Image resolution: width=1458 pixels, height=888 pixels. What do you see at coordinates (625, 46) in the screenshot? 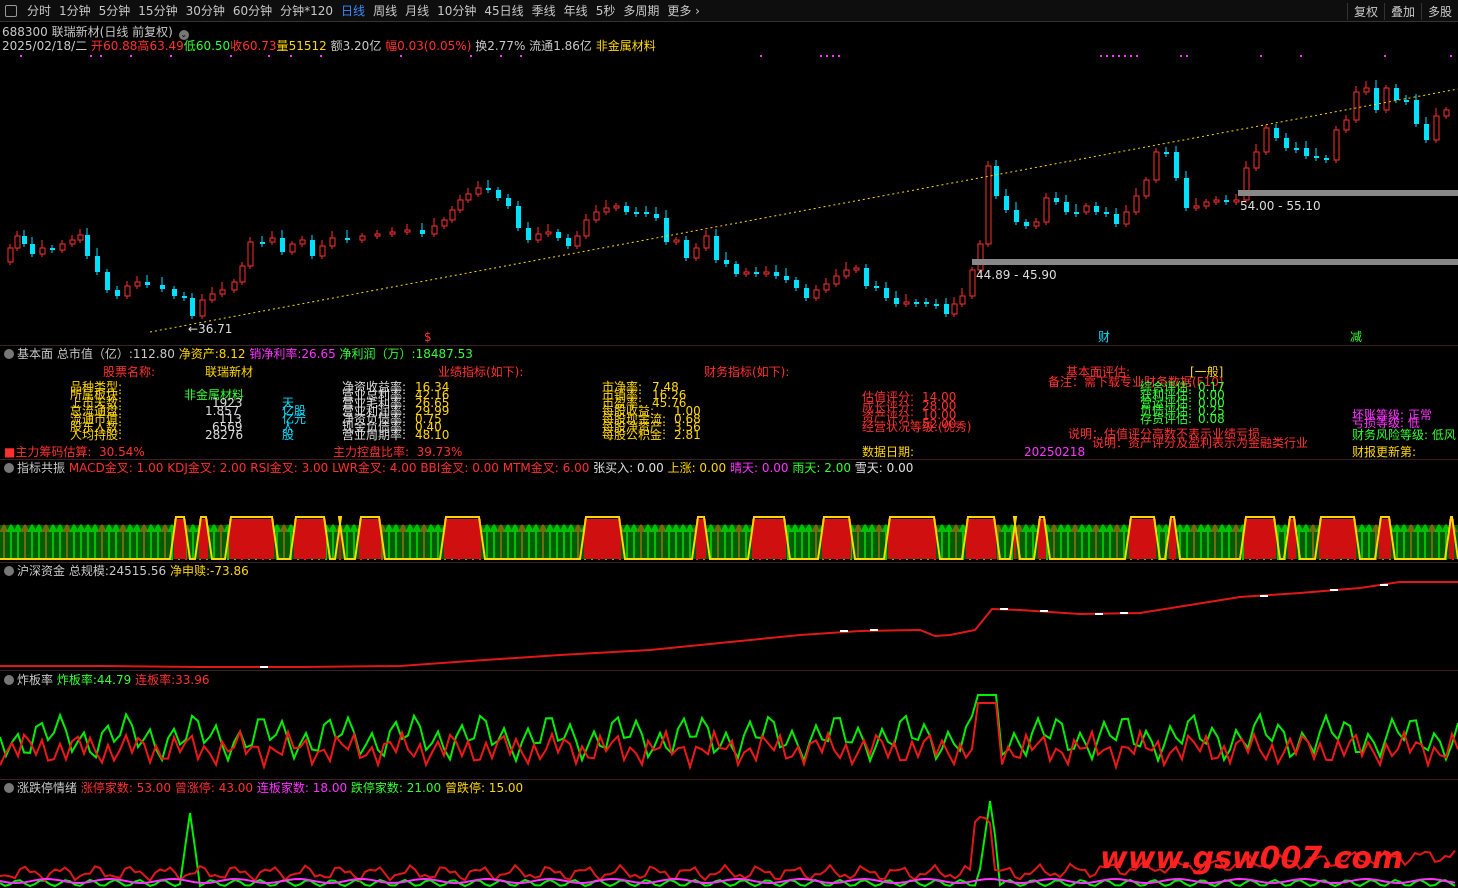
I see `quote-sector: 非金属材料` at bounding box center [625, 46].